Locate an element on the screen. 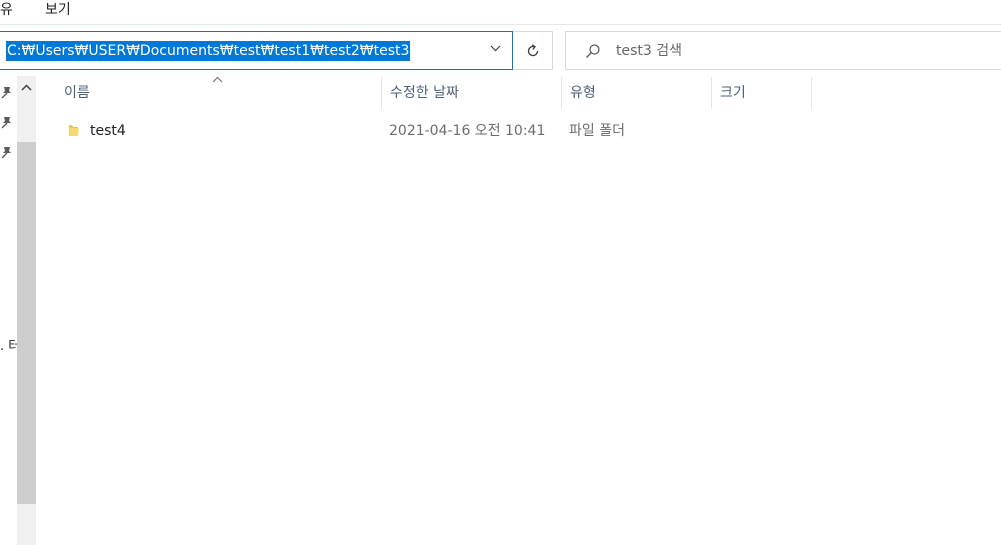 This screenshot has height=545, width=1001. file-name: test4 is located at coordinates (108, 131).